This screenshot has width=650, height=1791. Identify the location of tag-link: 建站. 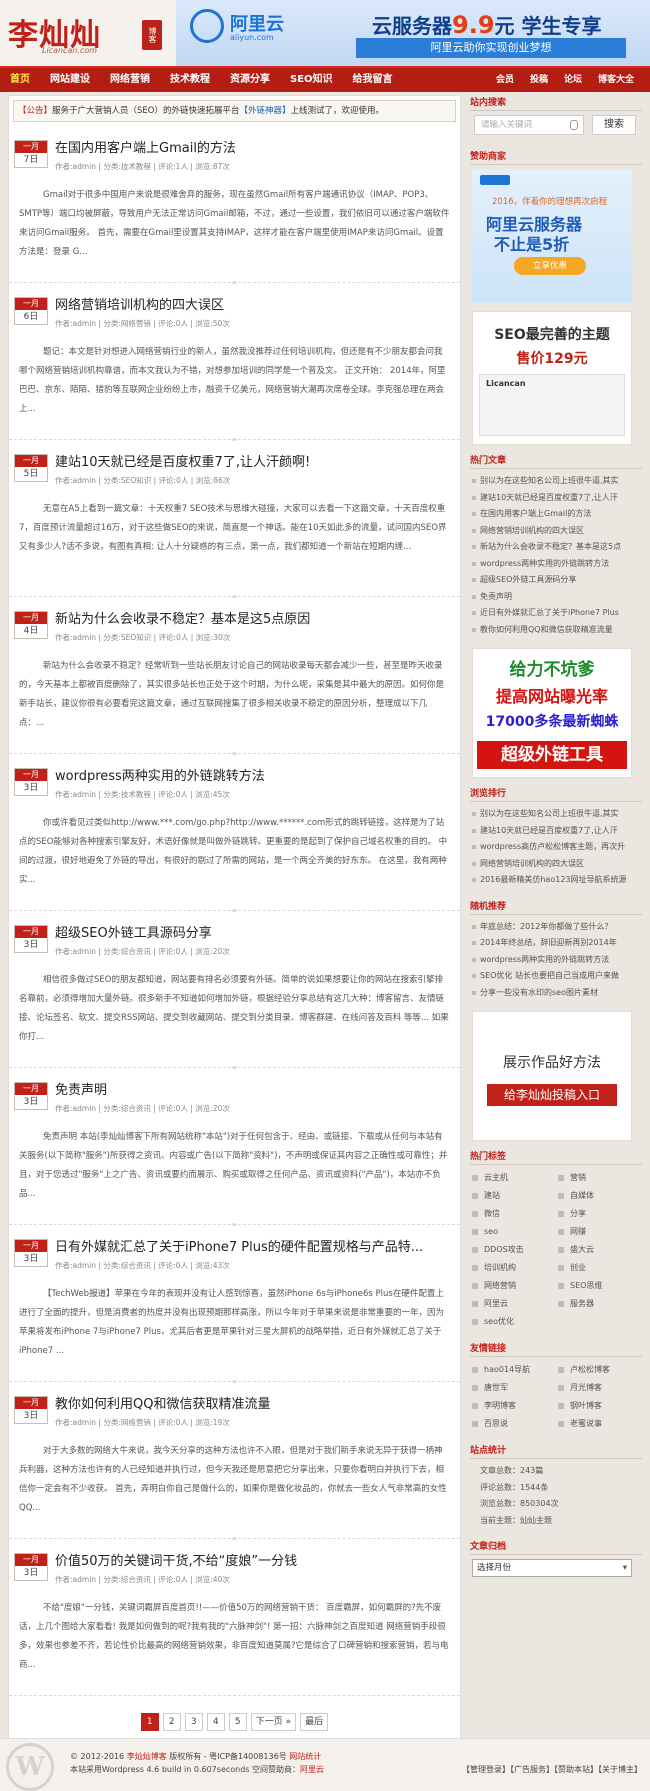
(513, 1196).